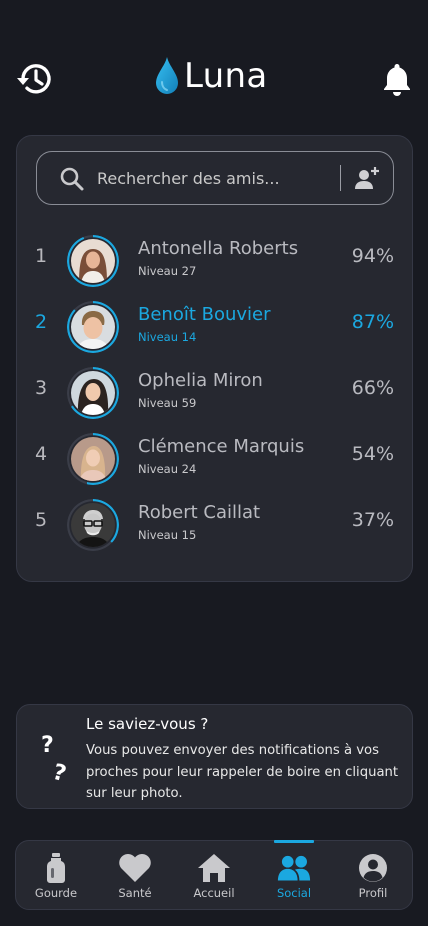  Describe the element at coordinates (135, 868) in the screenshot. I see `heart-icon` at that location.